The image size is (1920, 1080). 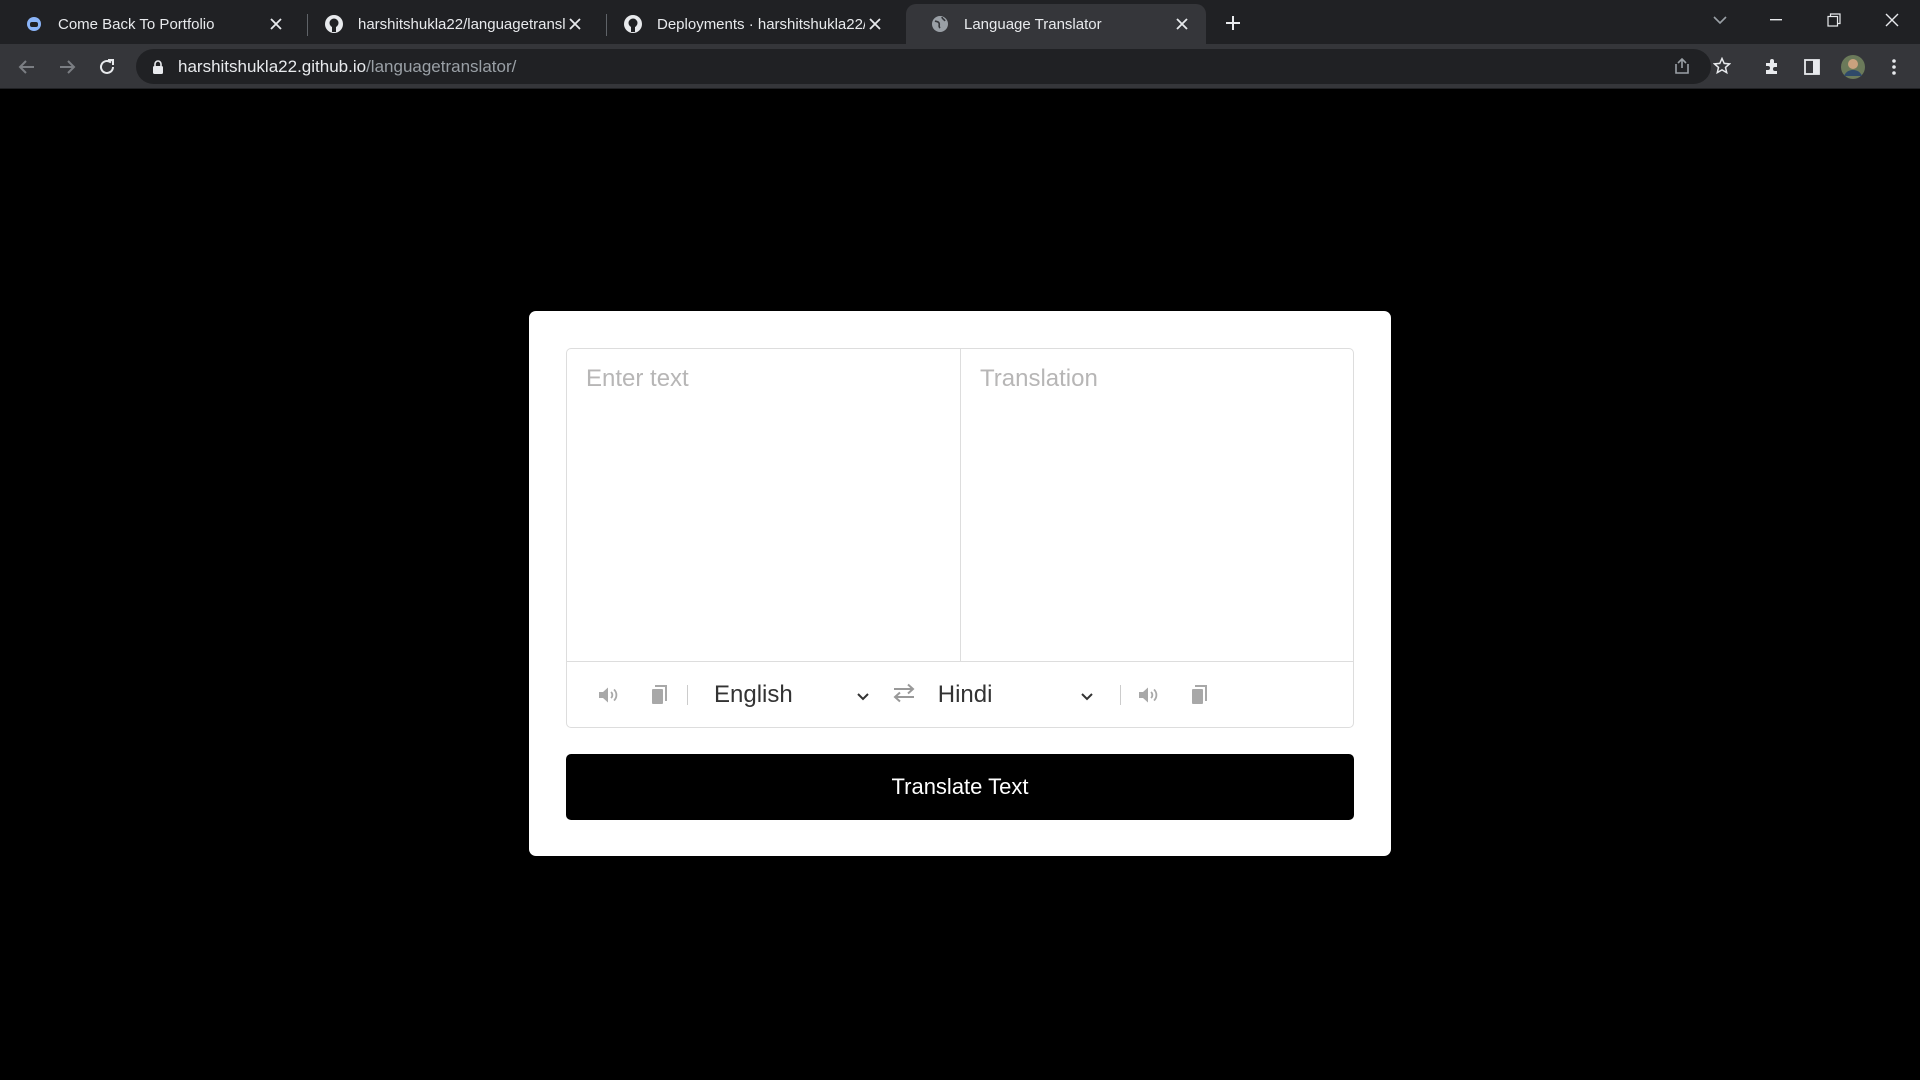 I want to click on target-language-select: Hindi, so click(x=1016, y=695).